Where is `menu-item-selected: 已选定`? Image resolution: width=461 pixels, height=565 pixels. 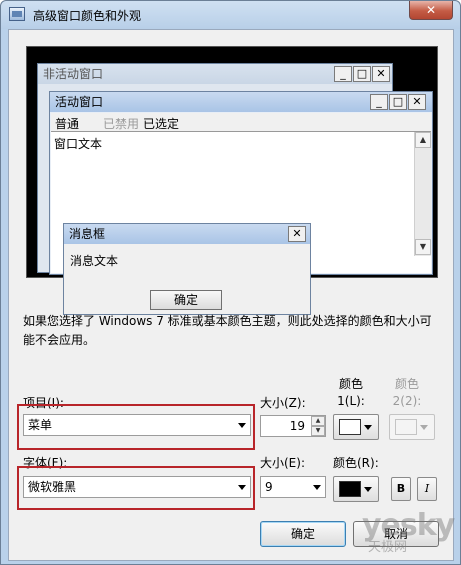 menu-item-selected: 已选定 is located at coordinates (161, 123).